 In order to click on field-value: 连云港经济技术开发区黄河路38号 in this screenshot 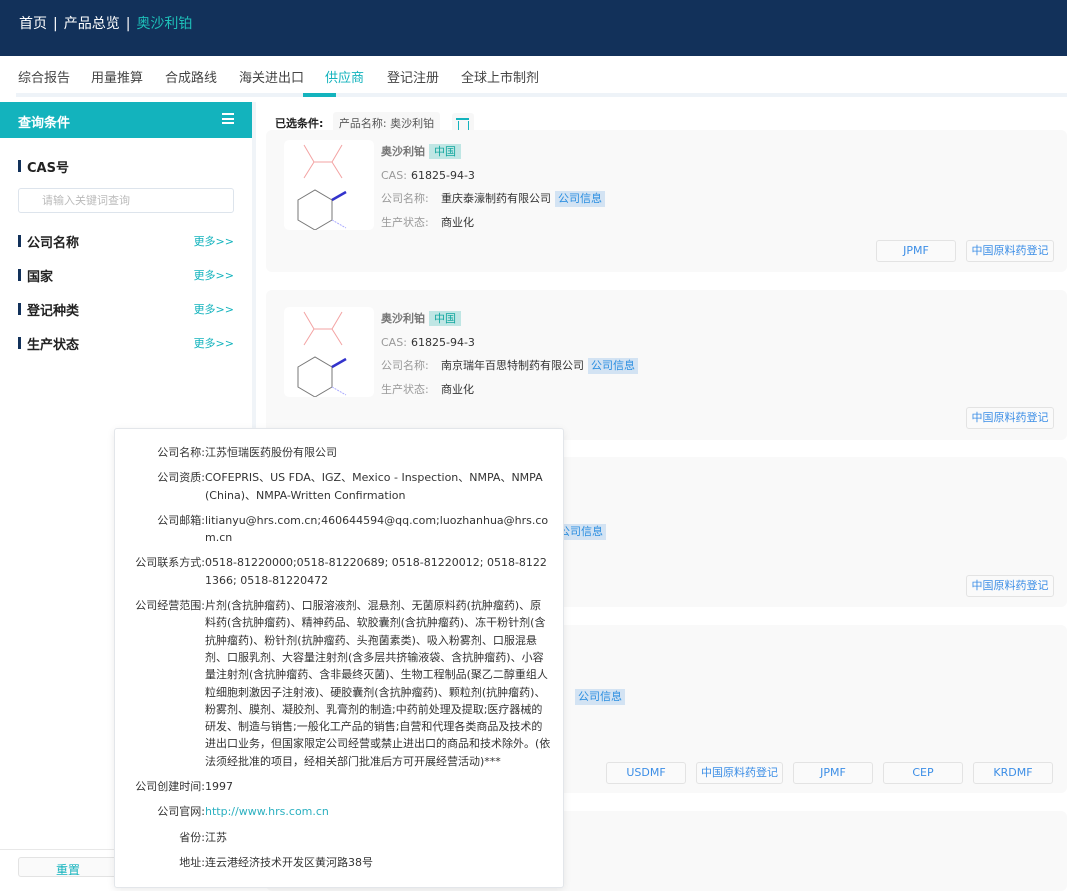, I will do `click(289, 862)`.